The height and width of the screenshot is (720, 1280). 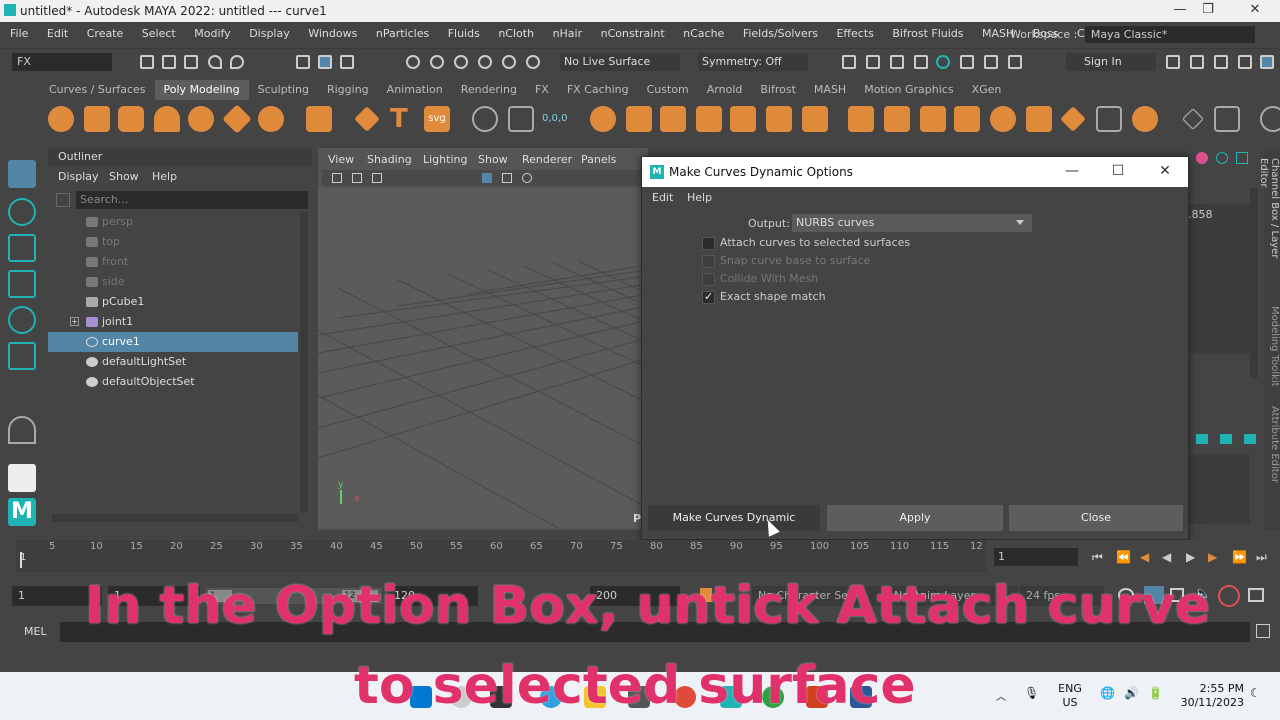 I want to click on viewport-menu-lighting: Lighting, so click(x=445, y=159).